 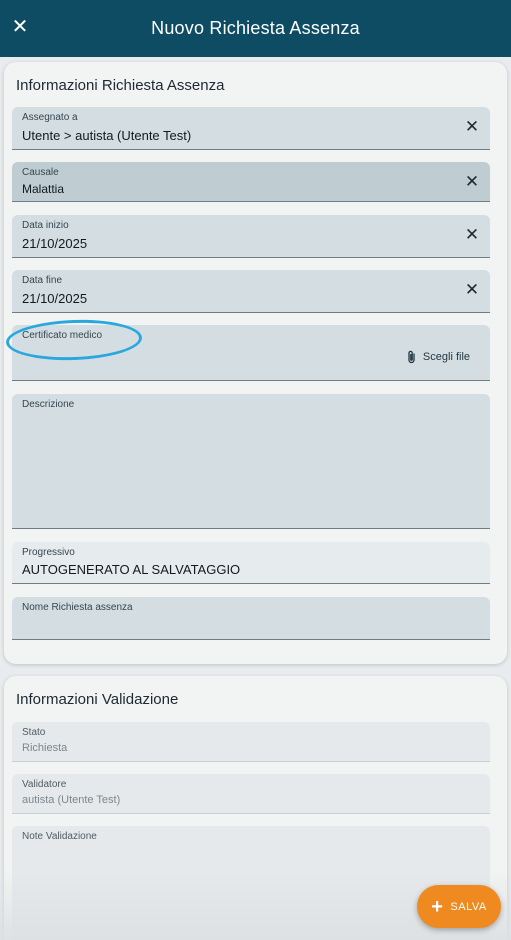 What do you see at coordinates (251, 236) in the screenshot?
I see `start-date-field: Data inizio 21/10/2025 ✕` at bounding box center [251, 236].